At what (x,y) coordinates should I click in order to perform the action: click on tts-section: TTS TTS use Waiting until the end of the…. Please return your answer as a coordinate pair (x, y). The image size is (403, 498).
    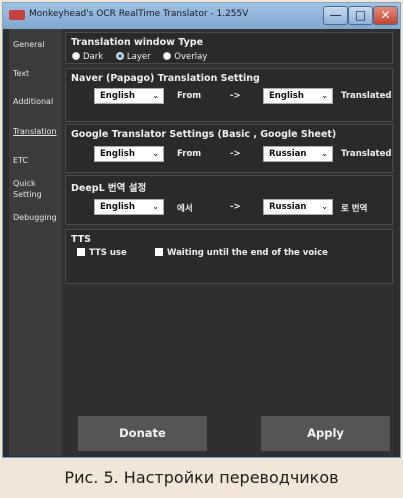
    Looking at the image, I should click on (229, 256).